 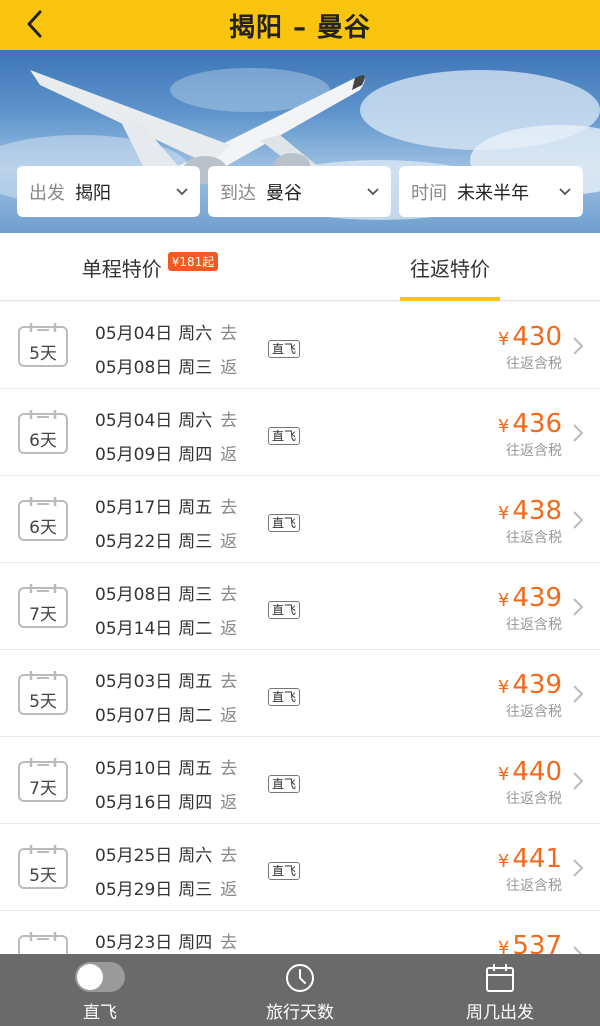 What do you see at coordinates (150, 267) in the screenshot?
I see `tab-one-way: 单程特价 ¥181起` at bounding box center [150, 267].